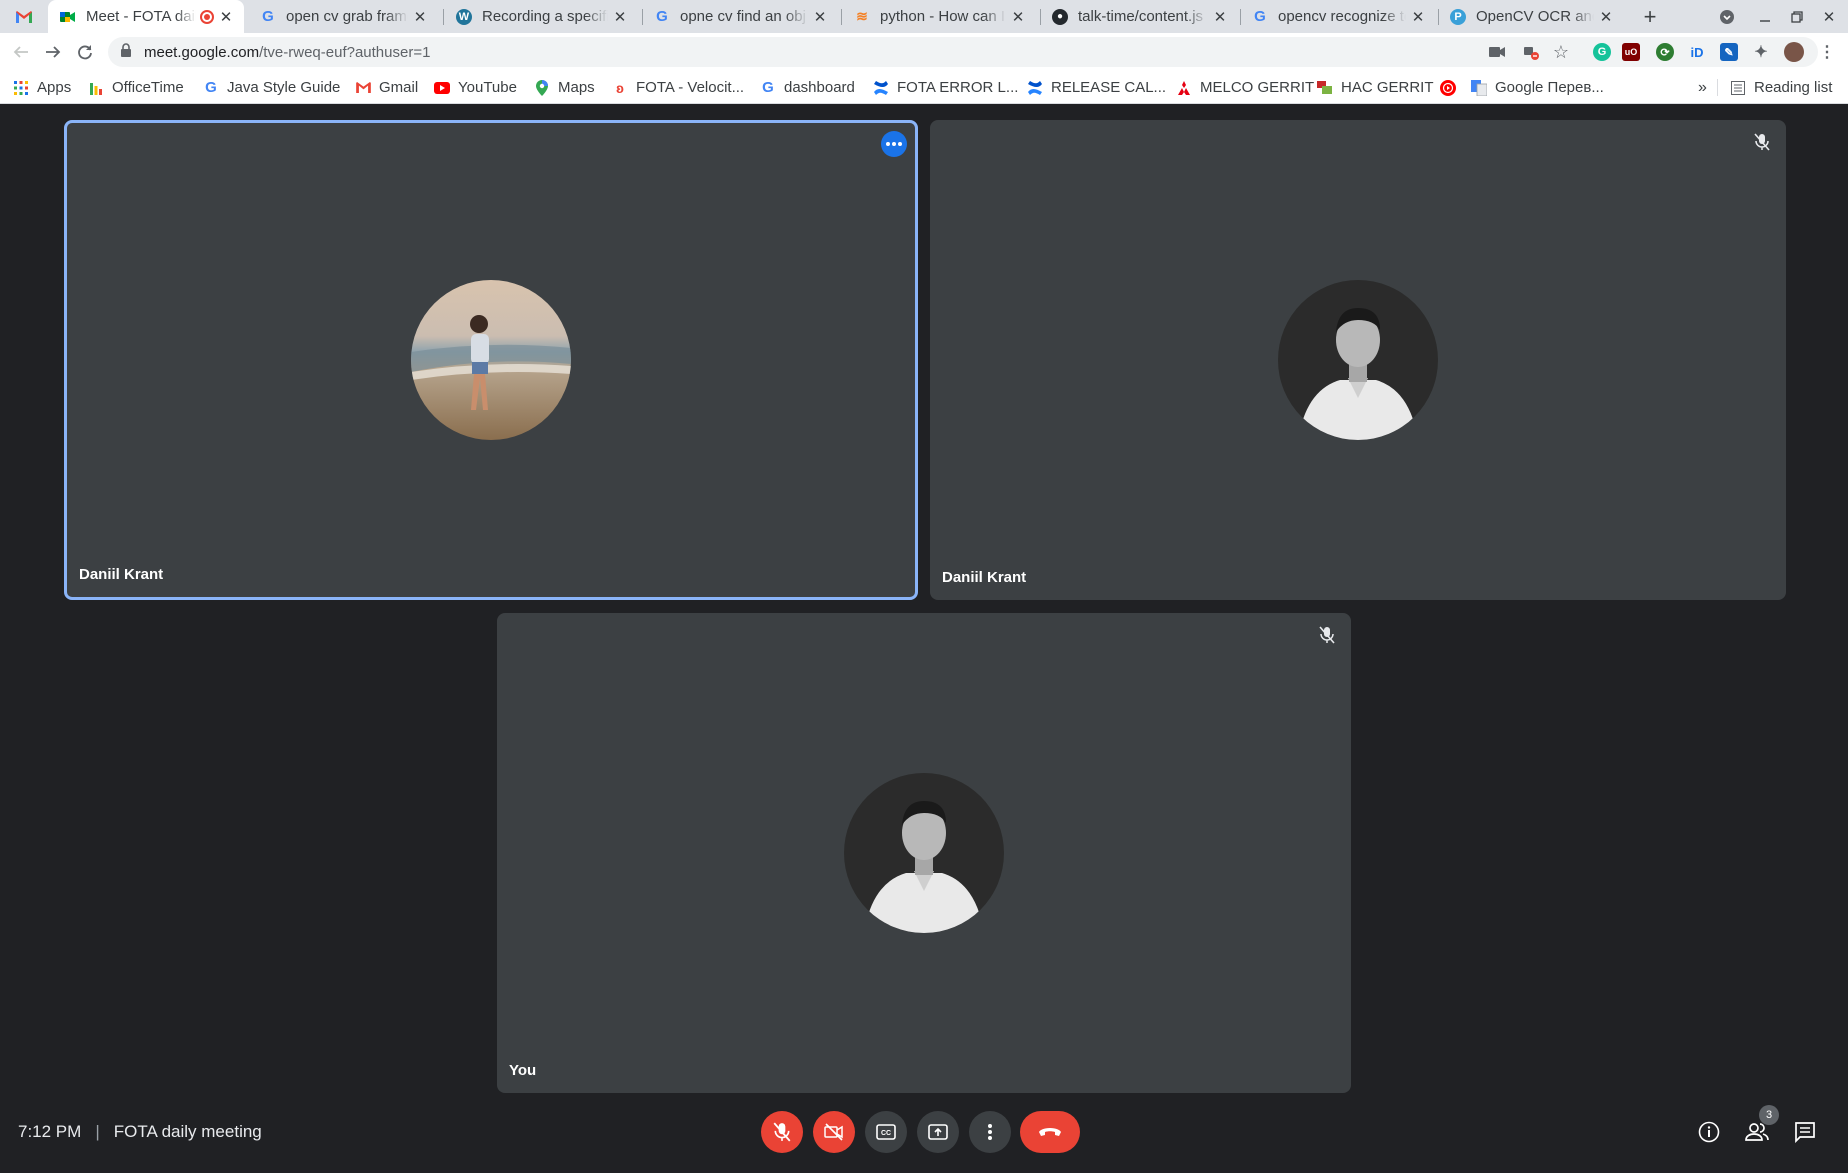  I want to click on tab-opencv-ocr: P OpenCV OCR and te ✕, so click(1532, 16).